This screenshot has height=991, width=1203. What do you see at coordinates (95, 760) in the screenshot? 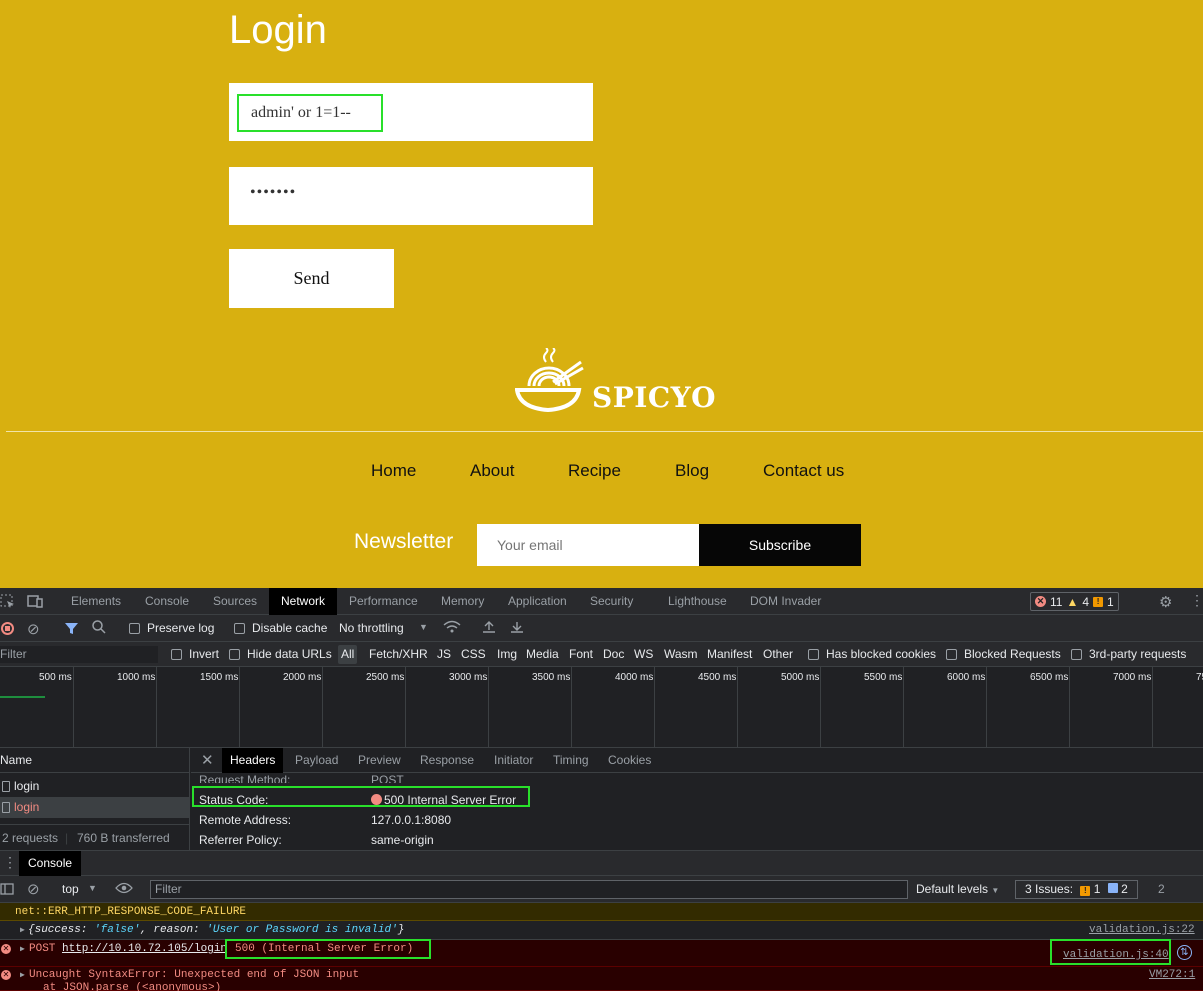
I see `name-column-header: Name` at bounding box center [95, 760].